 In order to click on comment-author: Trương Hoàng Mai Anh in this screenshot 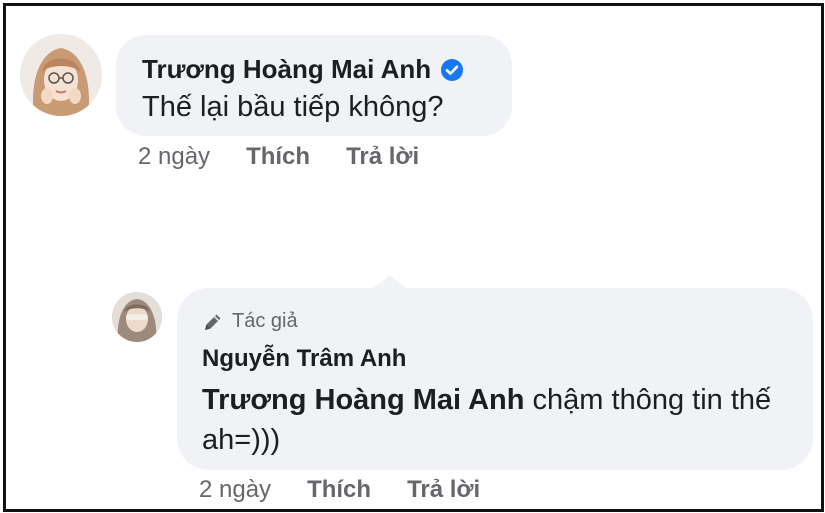, I will do `click(303, 69)`.